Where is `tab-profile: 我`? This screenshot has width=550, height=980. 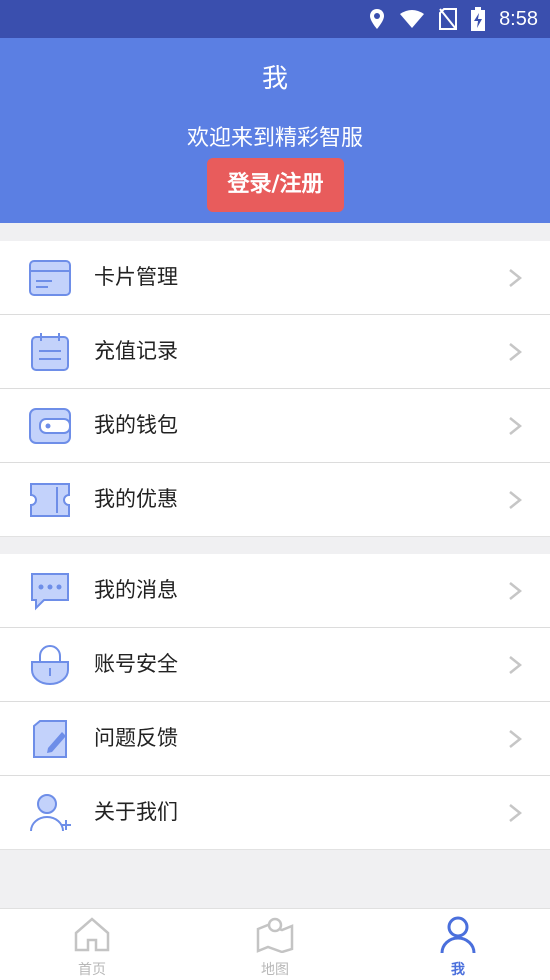
tab-profile: 我 is located at coordinates (458, 944).